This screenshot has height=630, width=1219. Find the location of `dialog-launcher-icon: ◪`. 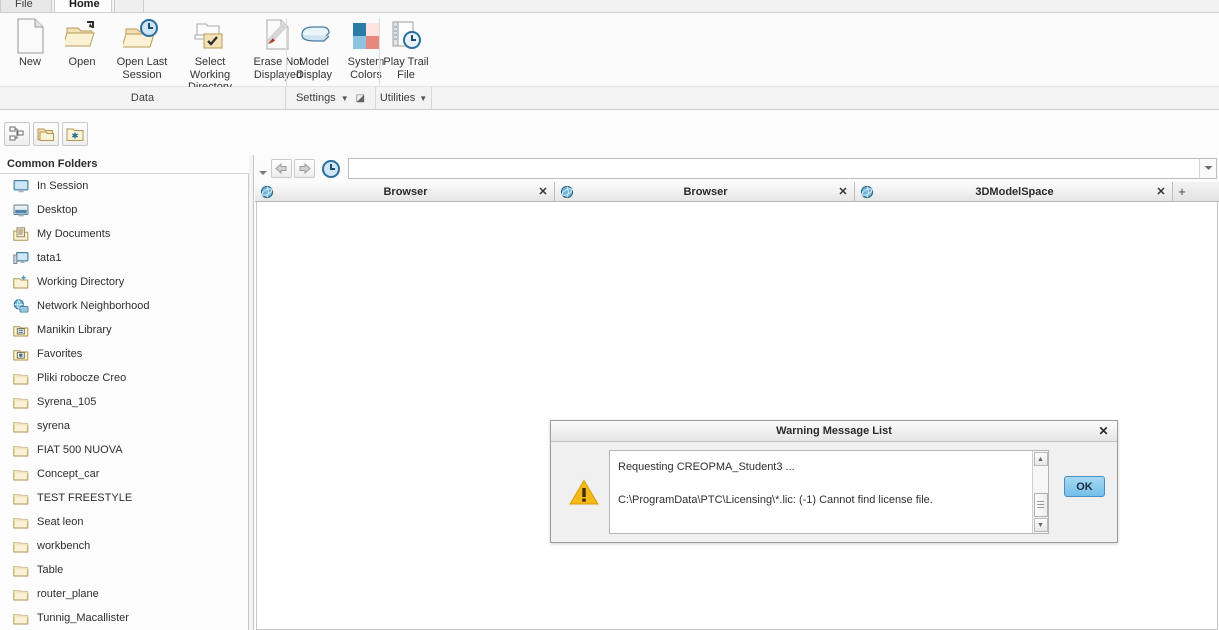

dialog-launcher-icon: ◪ is located at coordinates (360, 98).